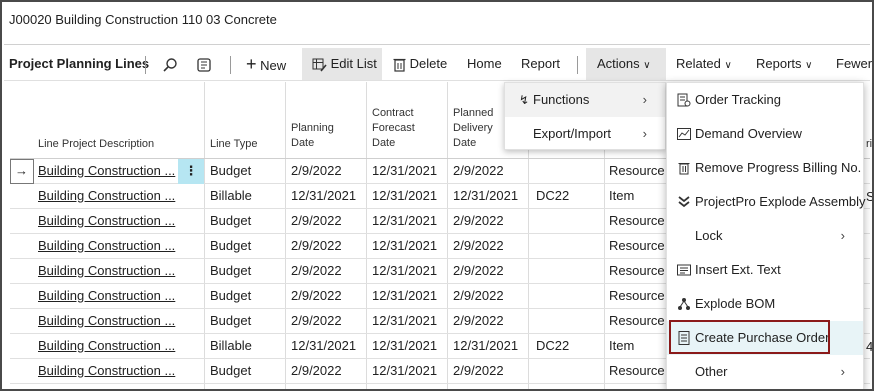  Describe the element at coordinates (353, 63) in the screenshot. I see `edit-list-label: Edit List` at that location.